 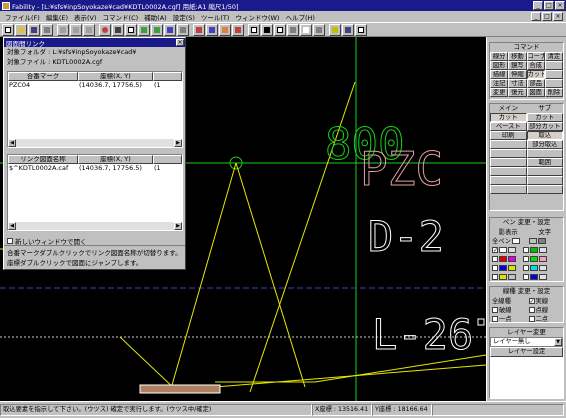 What do you see at coordinates (8, 29) in the screenshot?
I see `new-file-icon` at bounding box center [8, 29].